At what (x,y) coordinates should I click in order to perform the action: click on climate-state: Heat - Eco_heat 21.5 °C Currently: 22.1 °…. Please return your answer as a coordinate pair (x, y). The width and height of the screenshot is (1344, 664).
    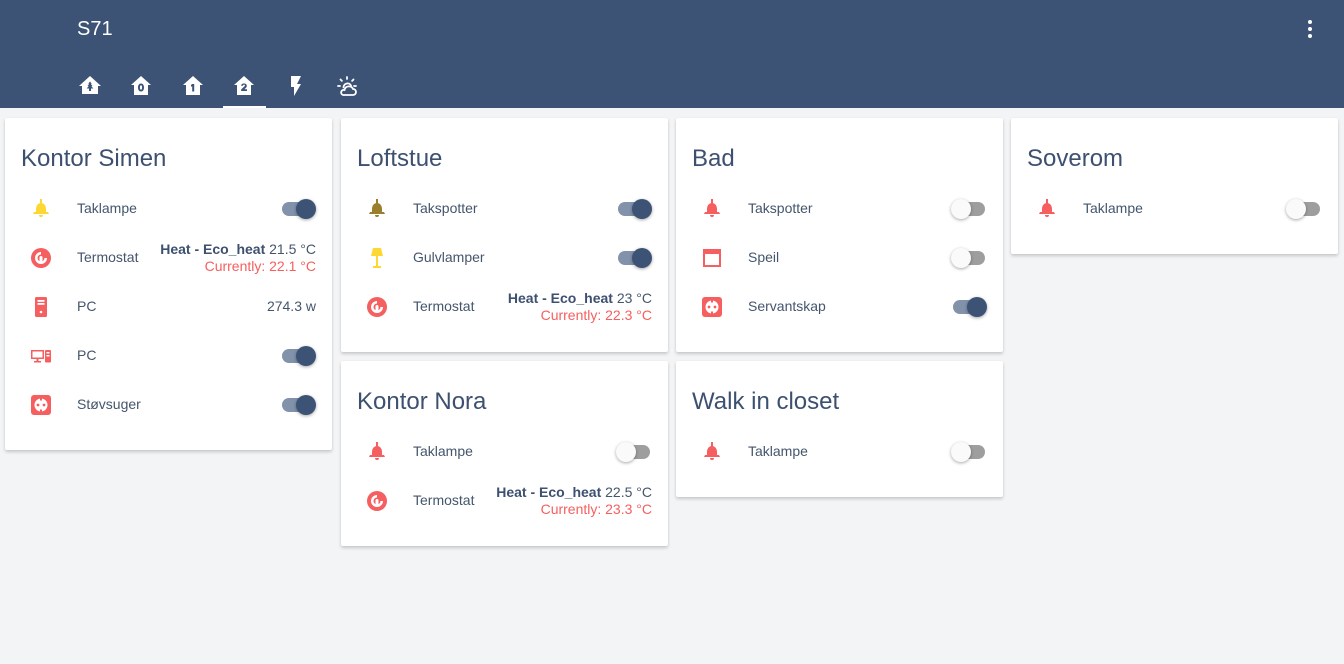
    Looking at the image, I should click on (238, 258).